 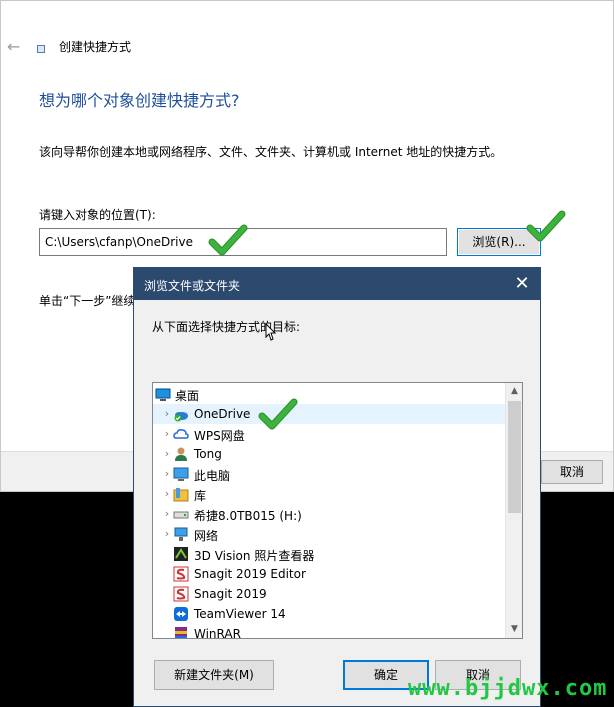 I want to click on tree-scrollbar: ▲ ▼, so click(x=513, y=510).